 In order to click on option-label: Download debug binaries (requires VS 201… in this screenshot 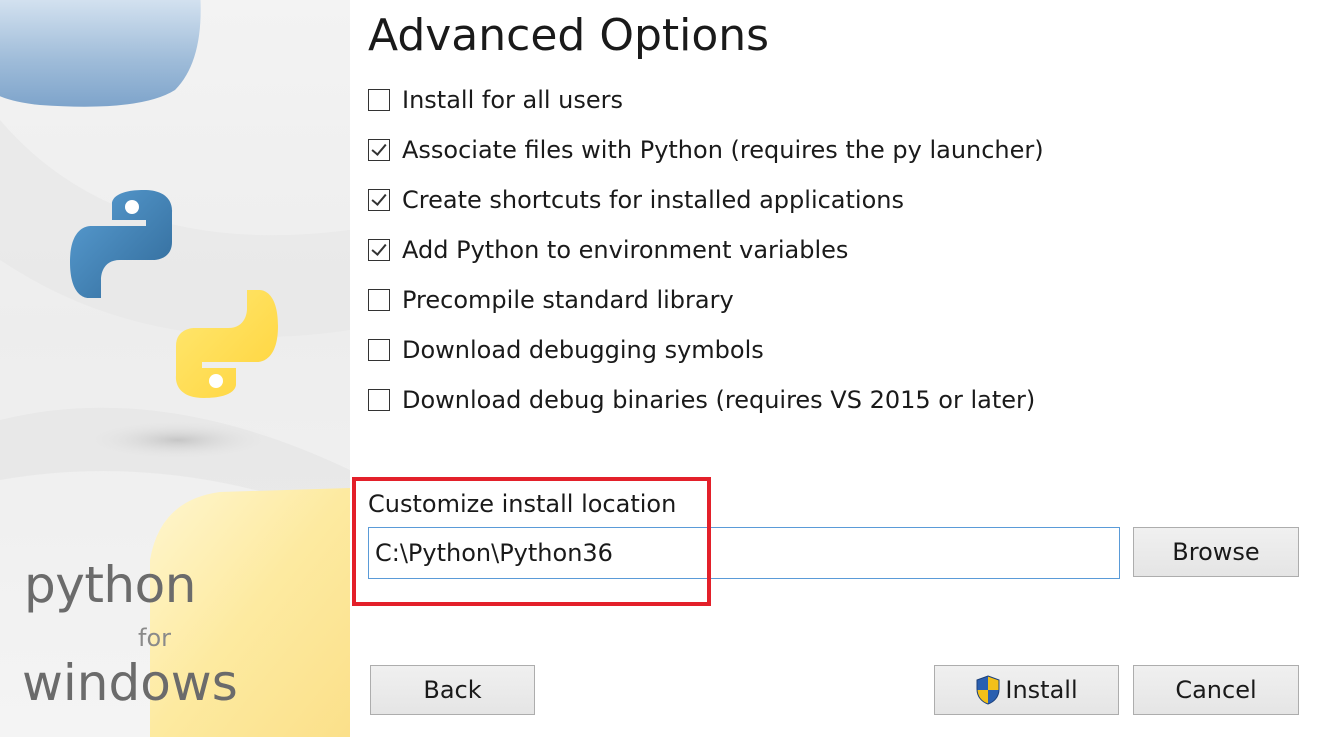, I will do `click(719, 400)`.